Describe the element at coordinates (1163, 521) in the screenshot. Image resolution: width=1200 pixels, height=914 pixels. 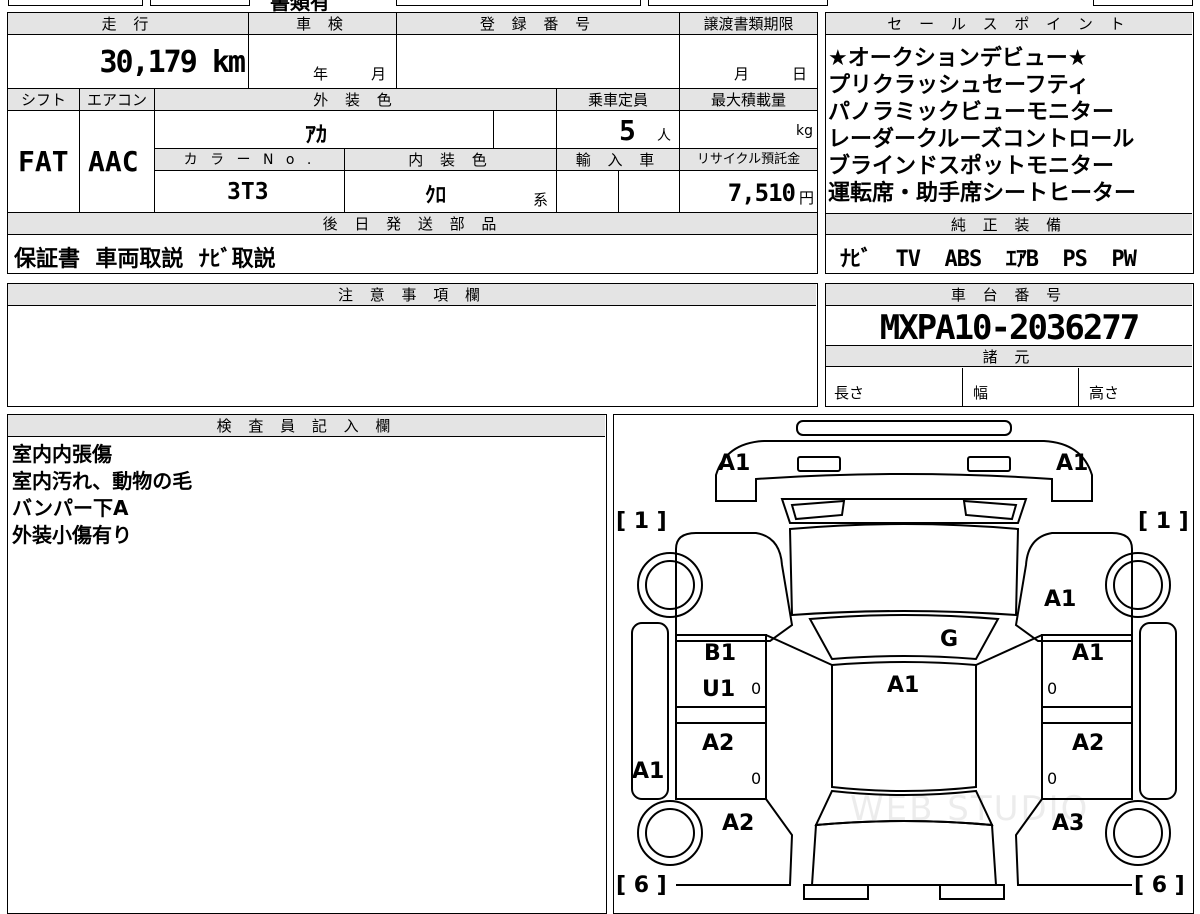
I see `tire-mark-front-right: [ 1 ]` at that location.